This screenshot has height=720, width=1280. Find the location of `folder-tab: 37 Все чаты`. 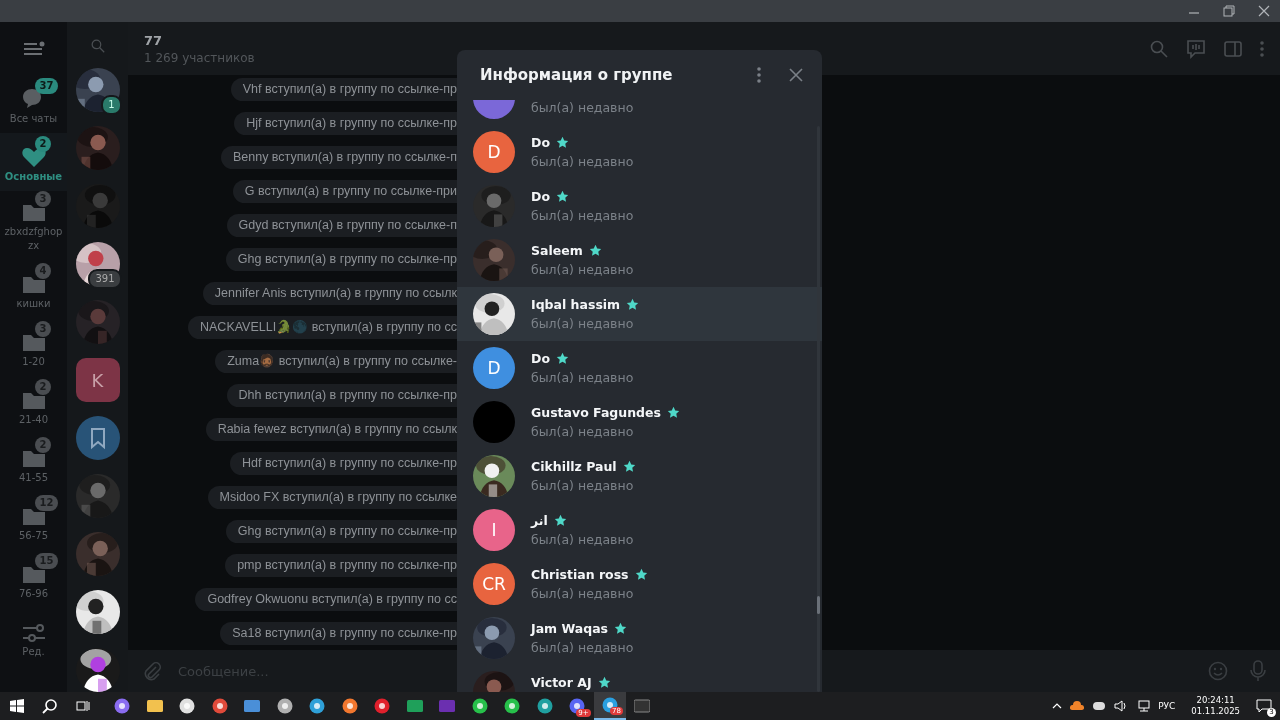

folder-tab: 37 Все чаты is located at coordinates (33, 104).